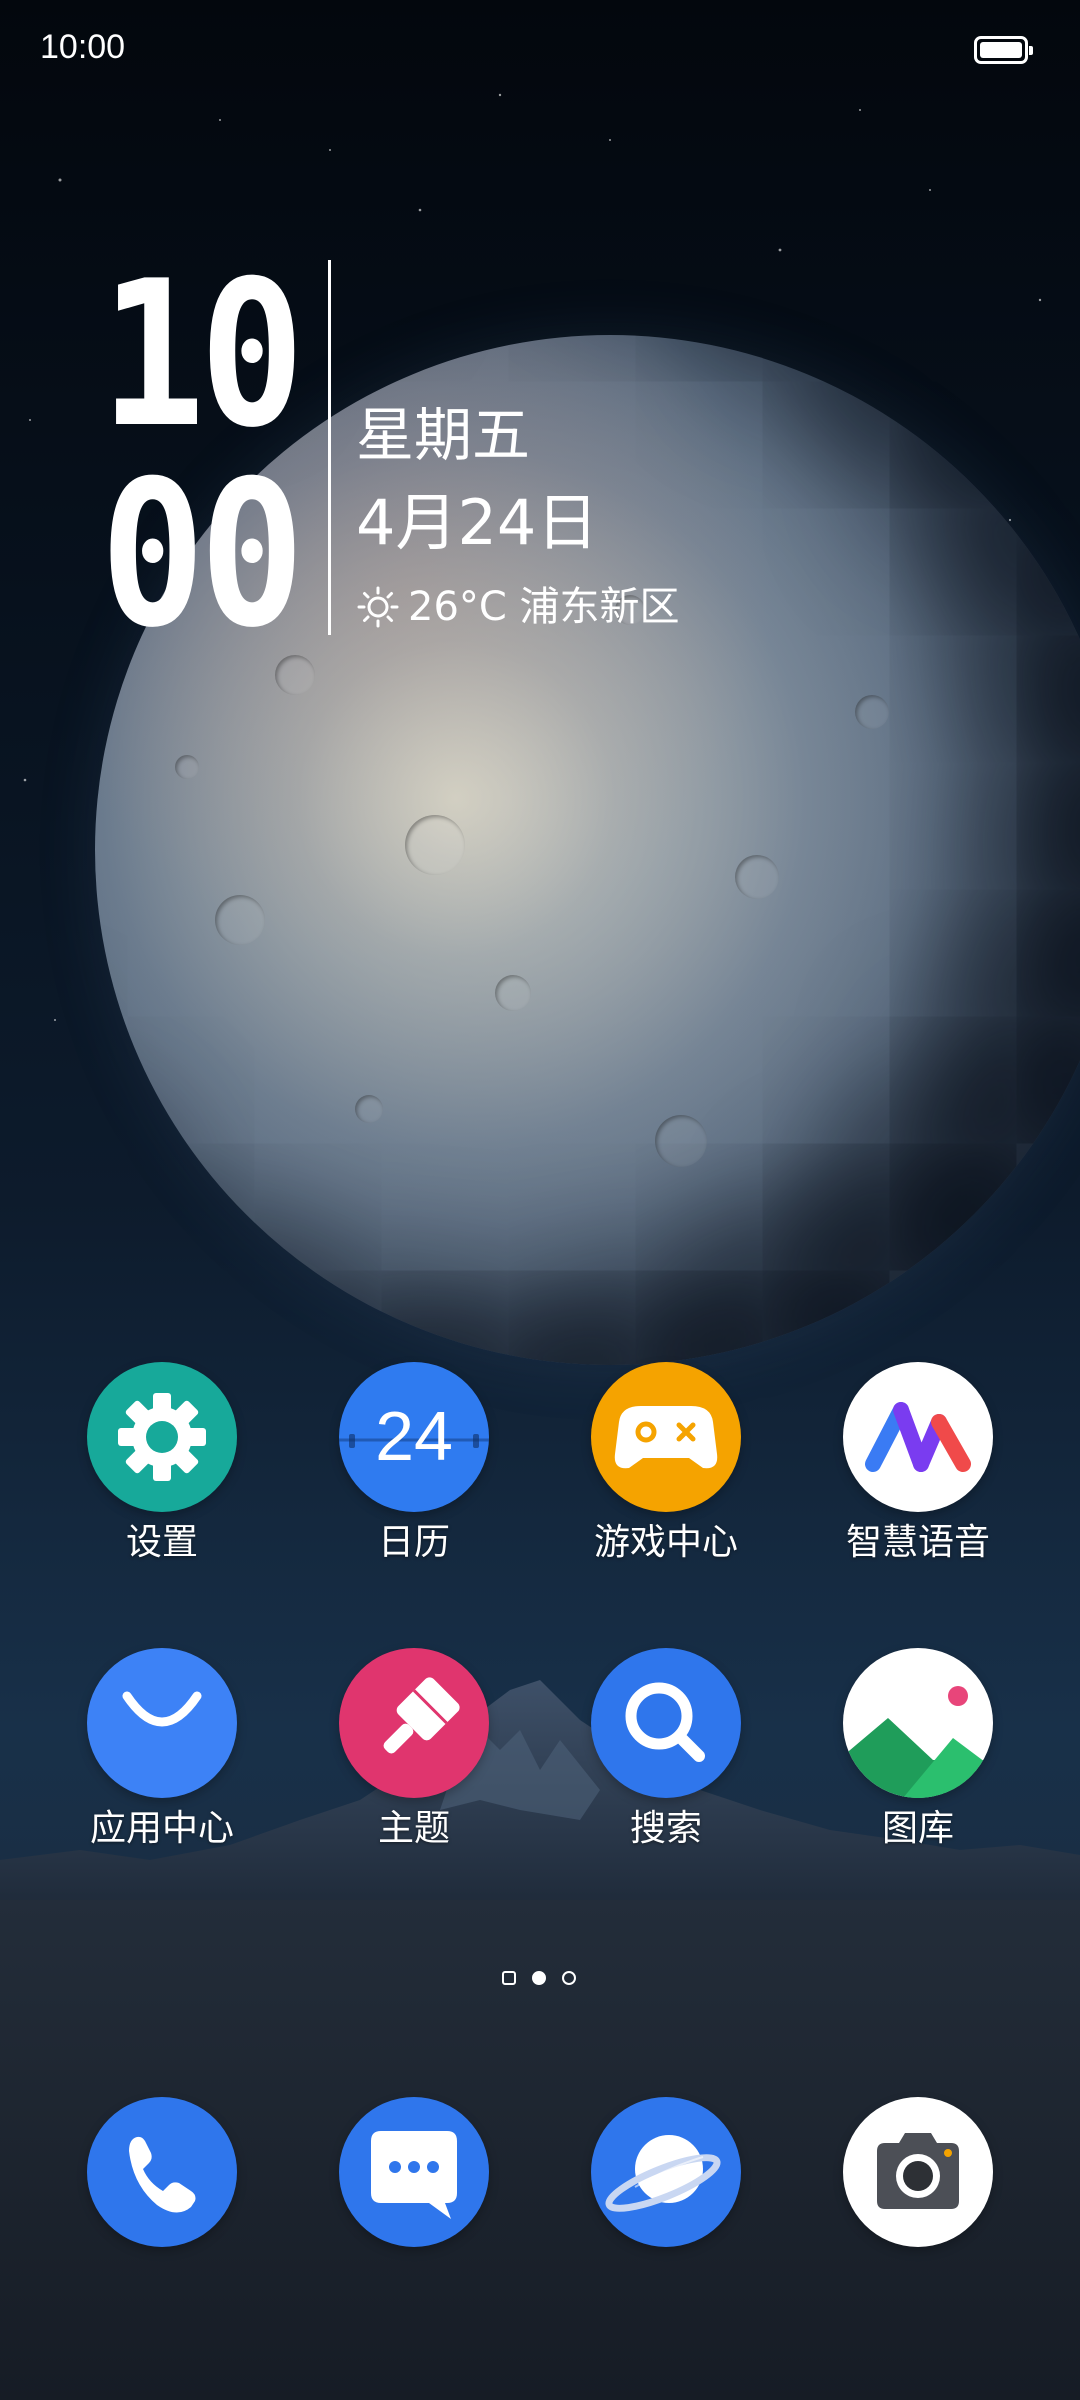  What do you see at coordinates (509, 1978) in the screenshot?
I see `page-dot-home` at bounding box center [509, 1978].